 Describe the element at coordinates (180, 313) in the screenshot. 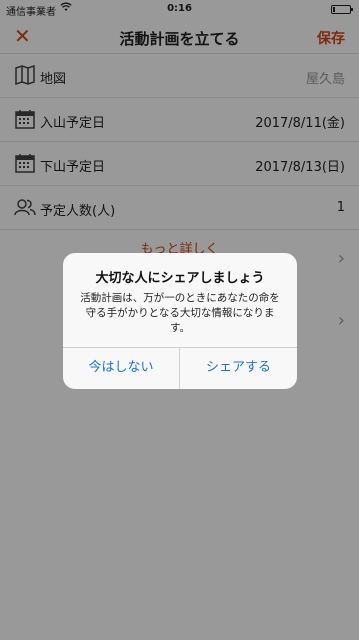

I see `alert-message: 活動計画は、万が一のときにあなたの命を守る手がかりとなる大切な情報になります。` at that location.